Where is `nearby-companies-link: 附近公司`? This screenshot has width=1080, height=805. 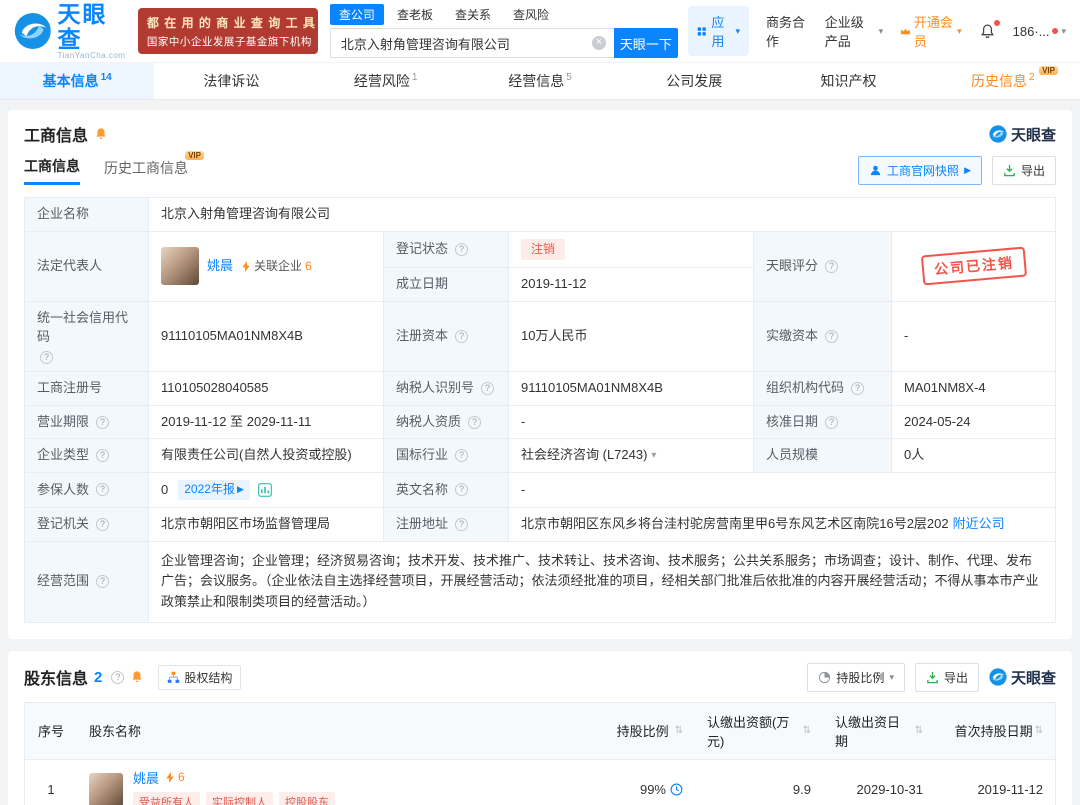 nearby-companies-link: 附近公司 is located at coordinates (979, 524).